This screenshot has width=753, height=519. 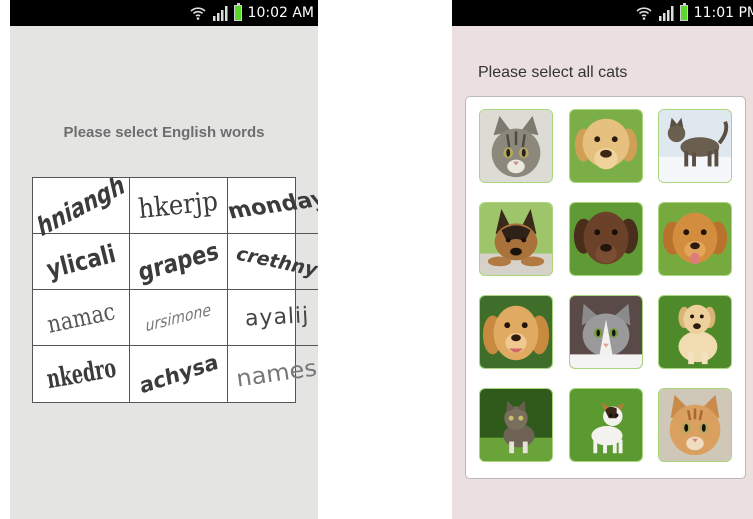 I want to click on status-time: 10:02 AM, so click(x=280, y=13).